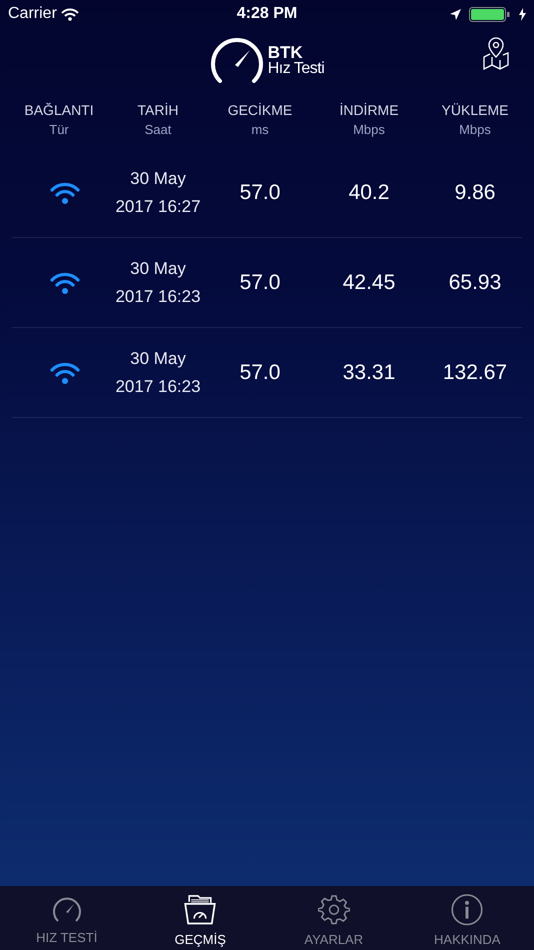  I want to click on upload-value: 132.67, so click(475, 372).